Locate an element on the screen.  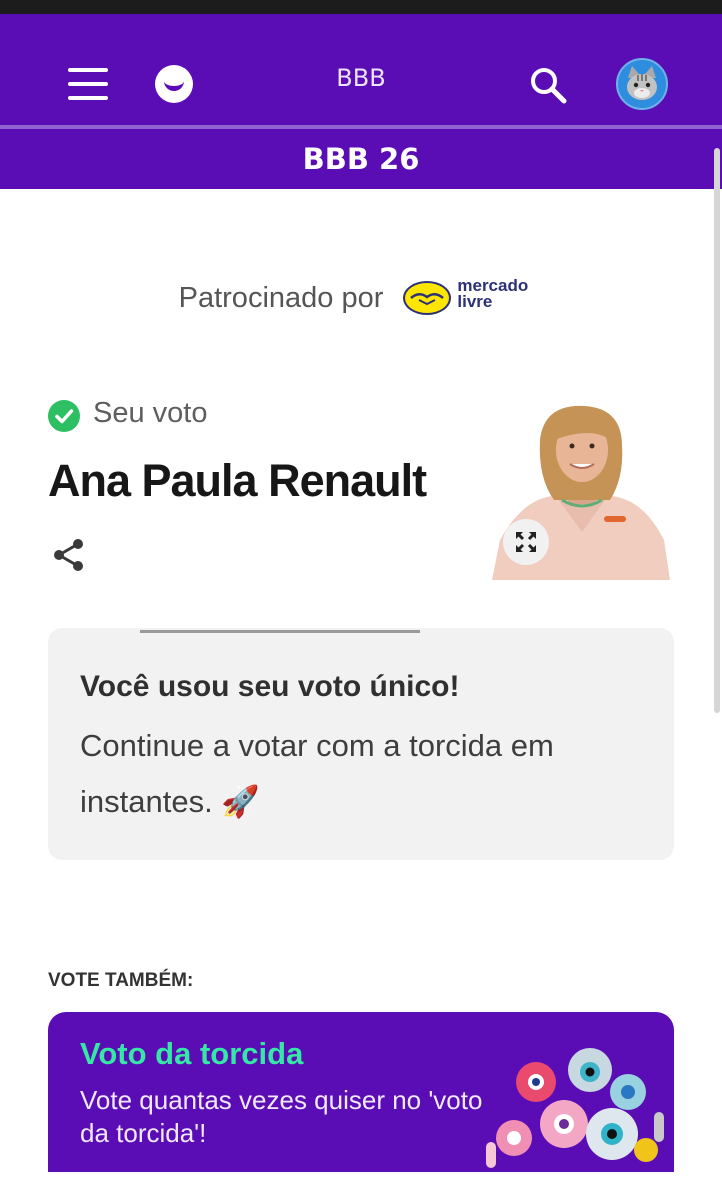
top-app-bar: BBB is located at coordinates (361, 69).